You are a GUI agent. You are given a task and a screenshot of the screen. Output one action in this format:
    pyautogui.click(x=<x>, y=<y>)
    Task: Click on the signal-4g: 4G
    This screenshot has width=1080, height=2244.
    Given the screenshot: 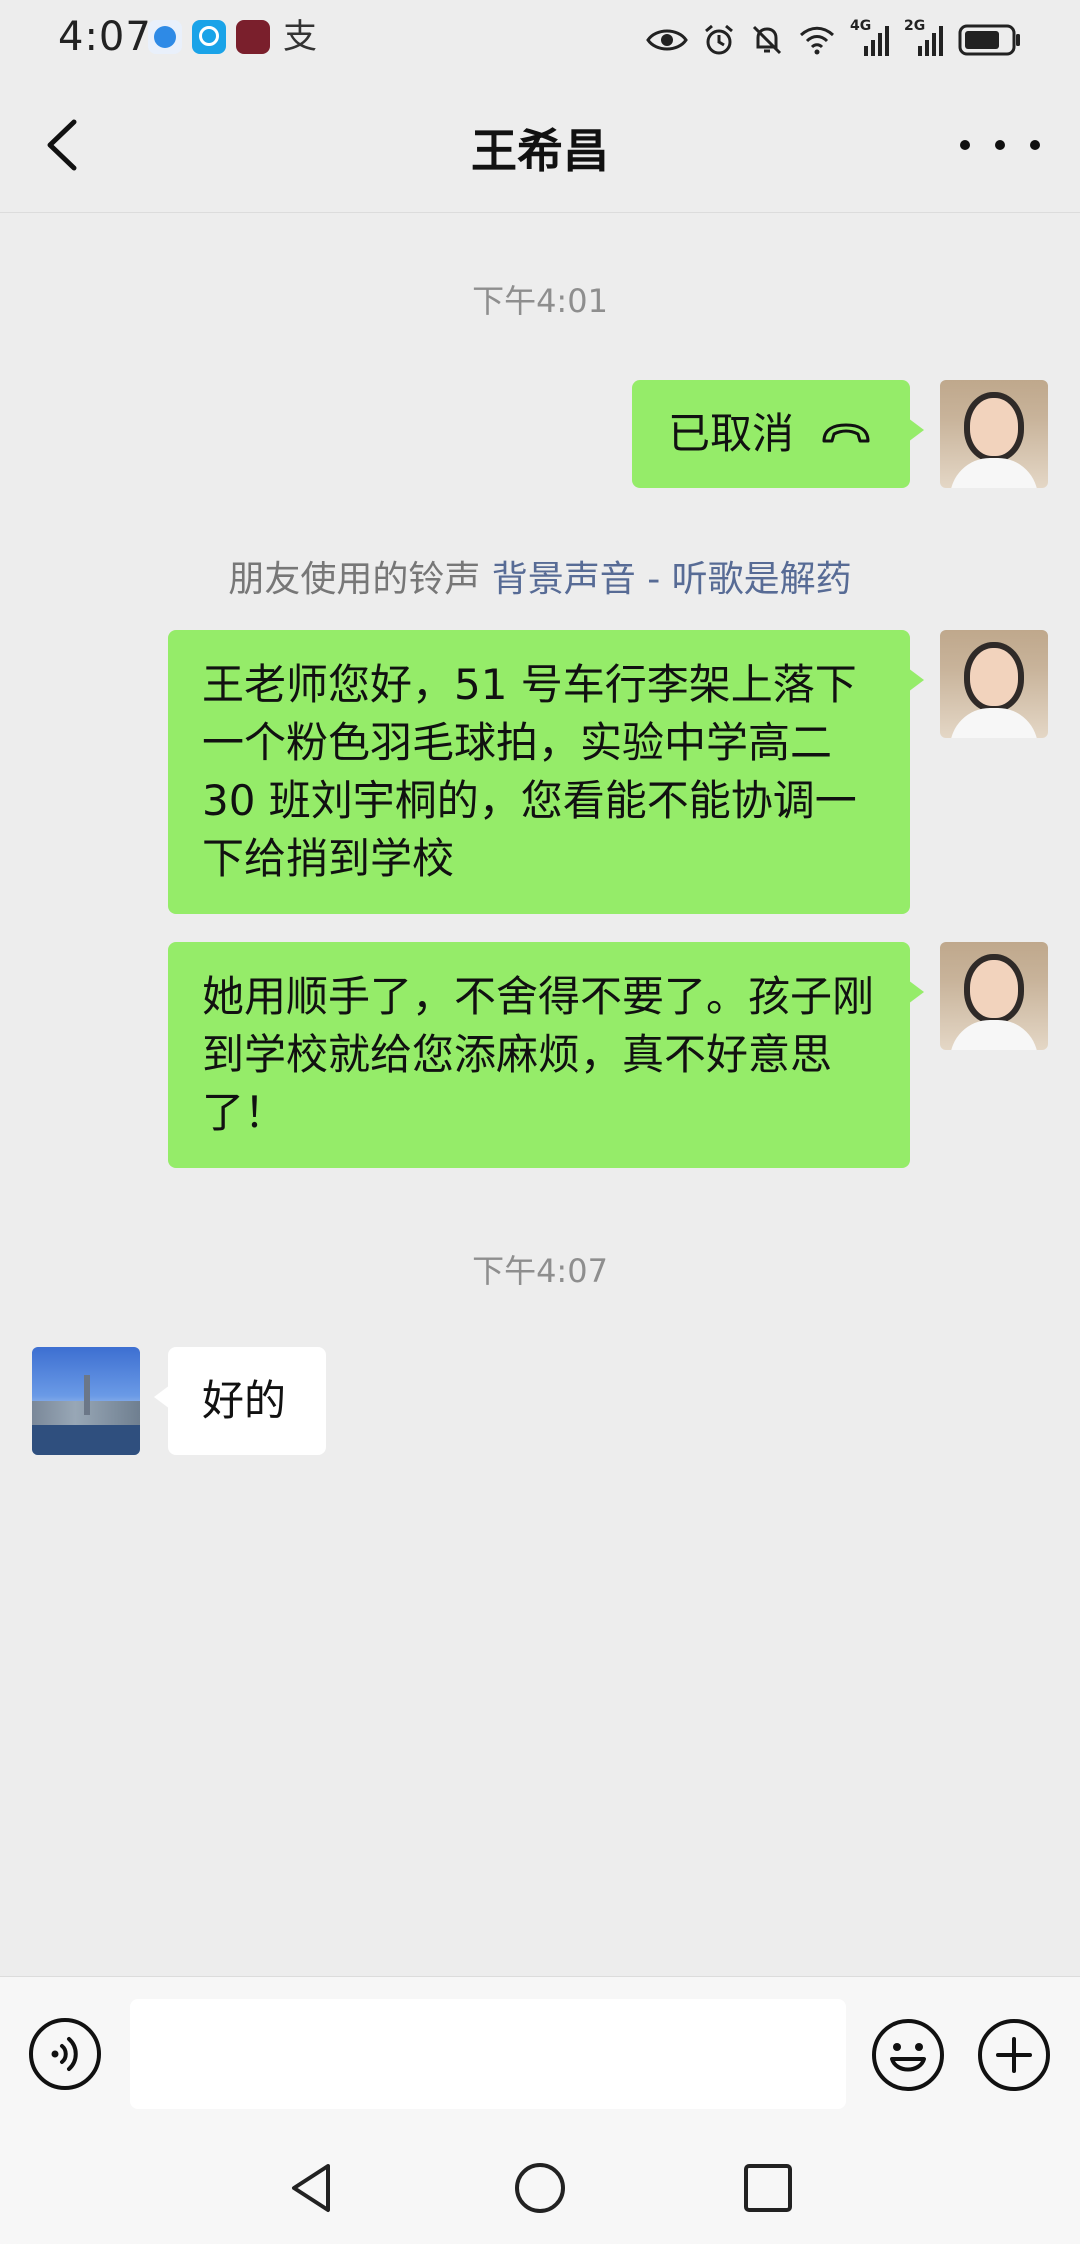 What is the action you would take?
    pyautogui.click(x=870, y=38)
    